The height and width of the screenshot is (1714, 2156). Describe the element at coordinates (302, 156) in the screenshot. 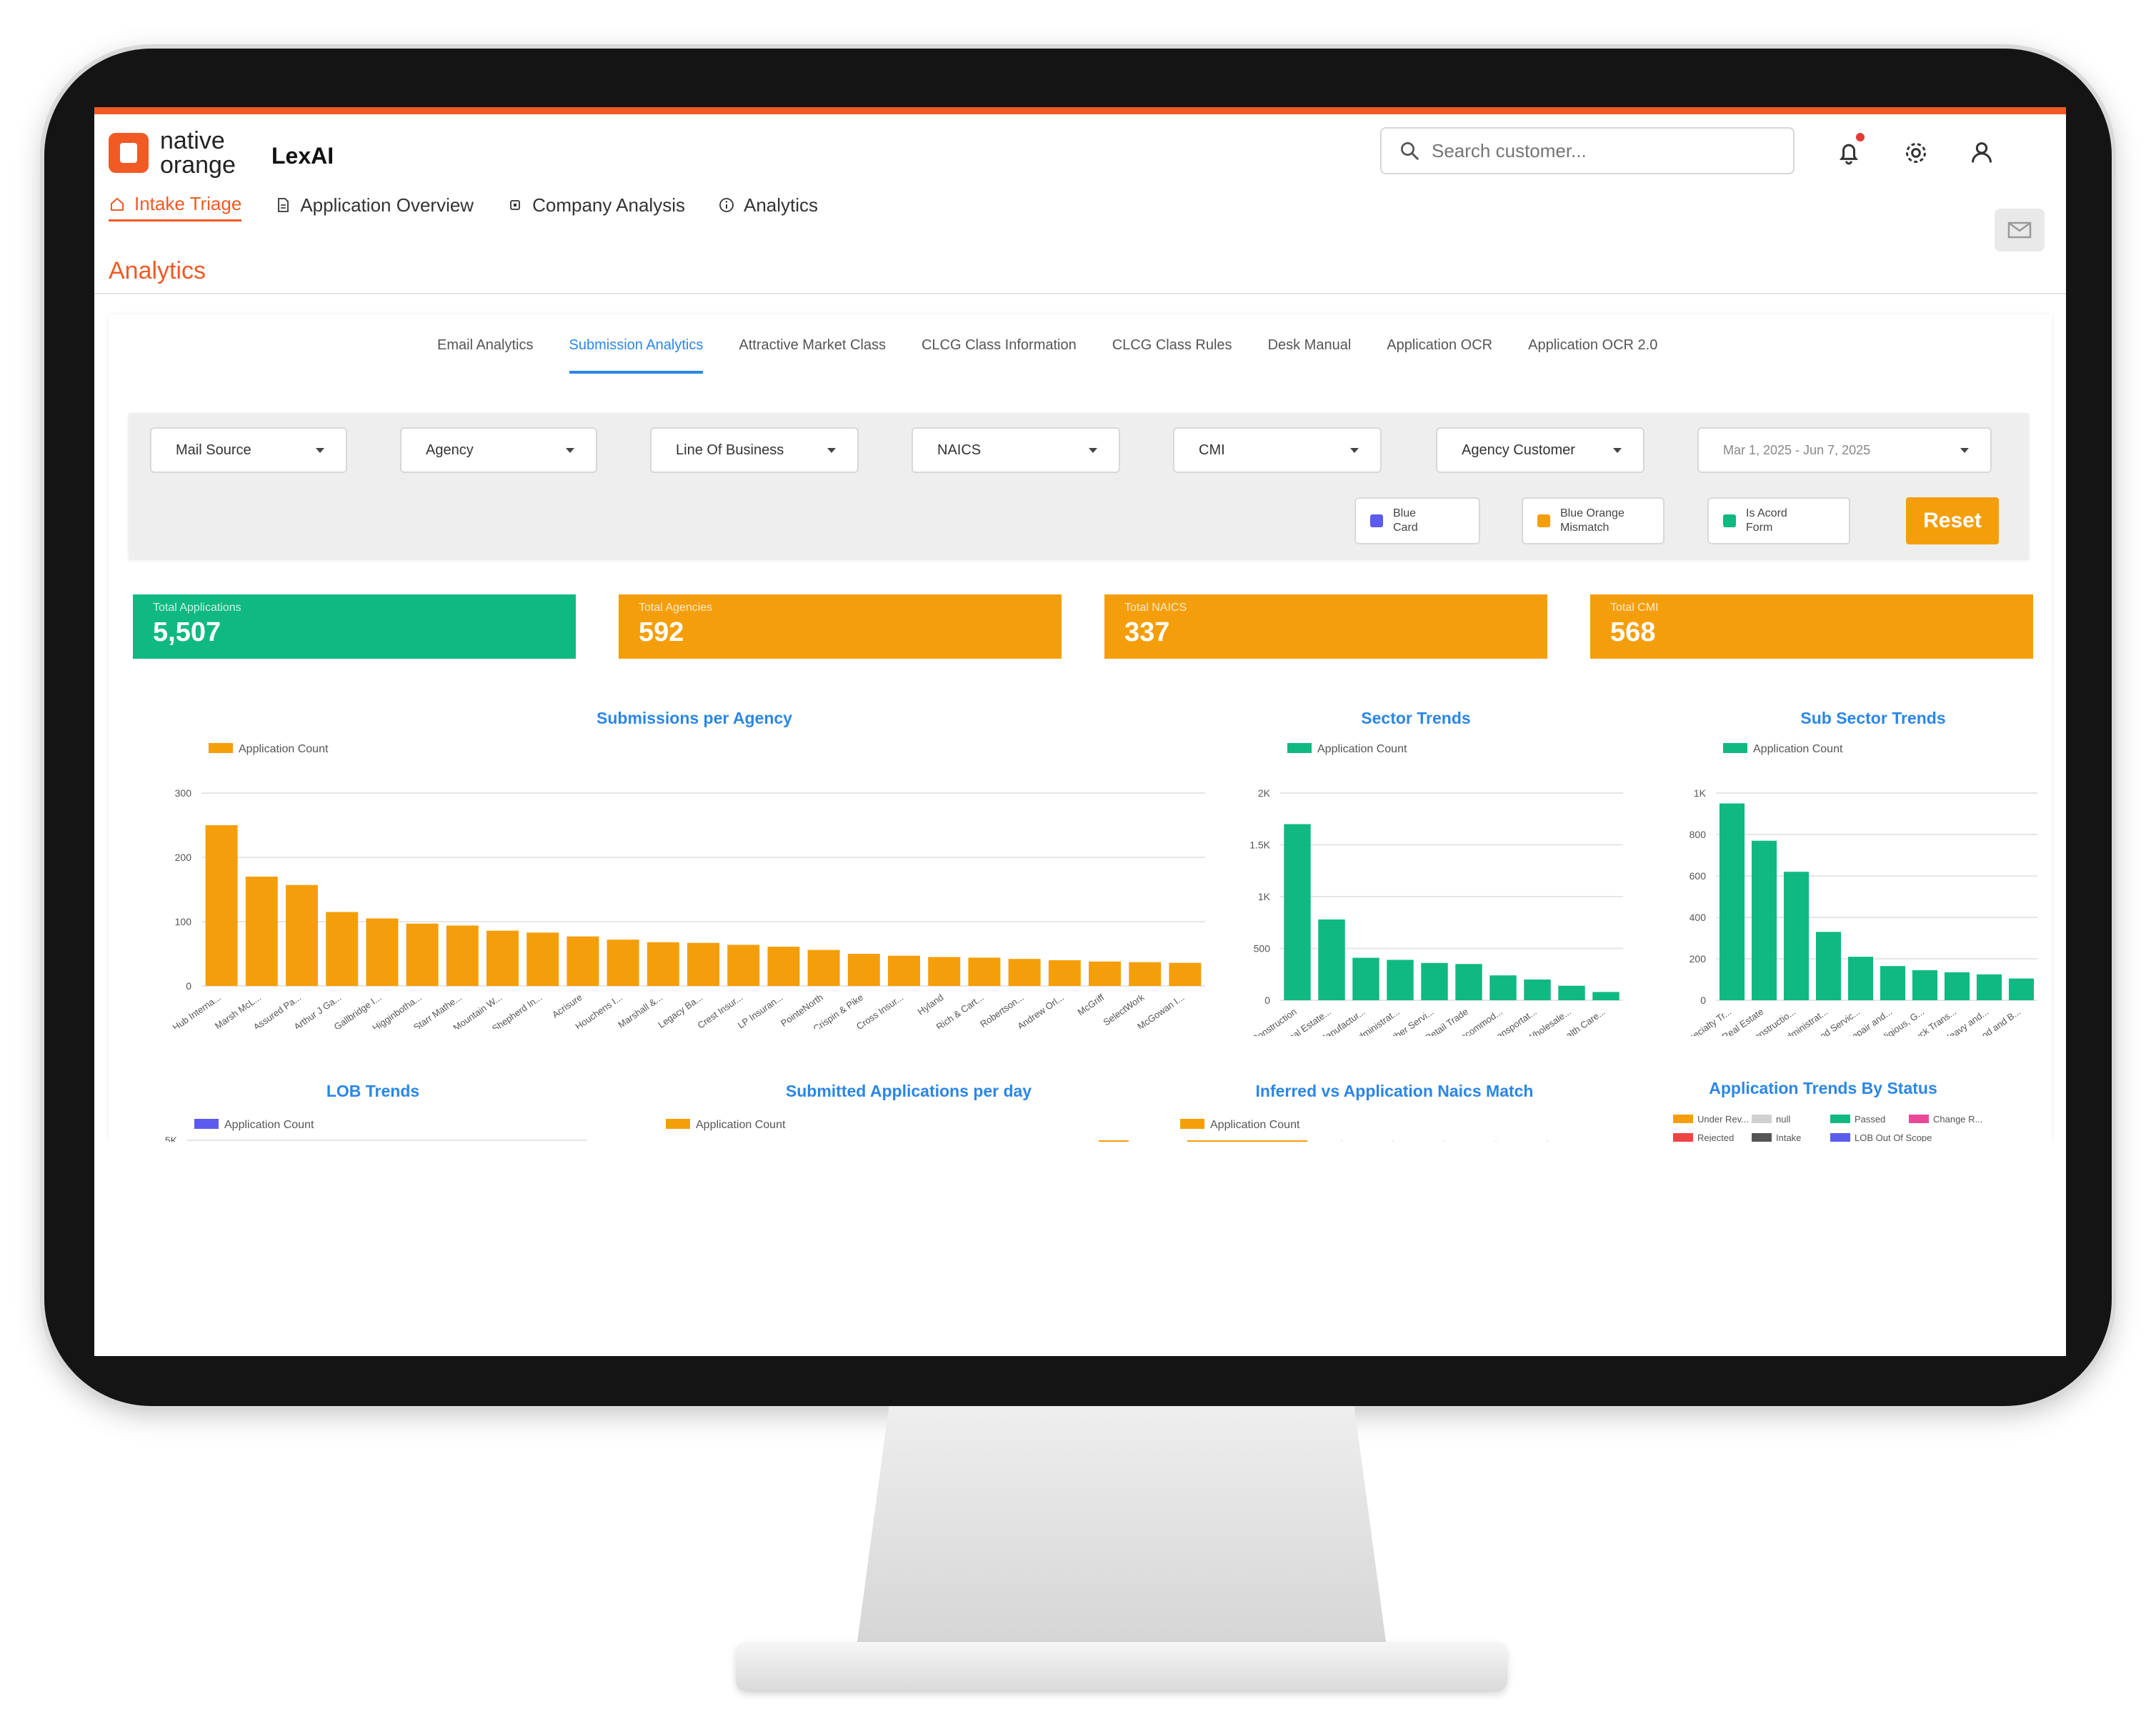

I see `app-name: LexAI` at that location.